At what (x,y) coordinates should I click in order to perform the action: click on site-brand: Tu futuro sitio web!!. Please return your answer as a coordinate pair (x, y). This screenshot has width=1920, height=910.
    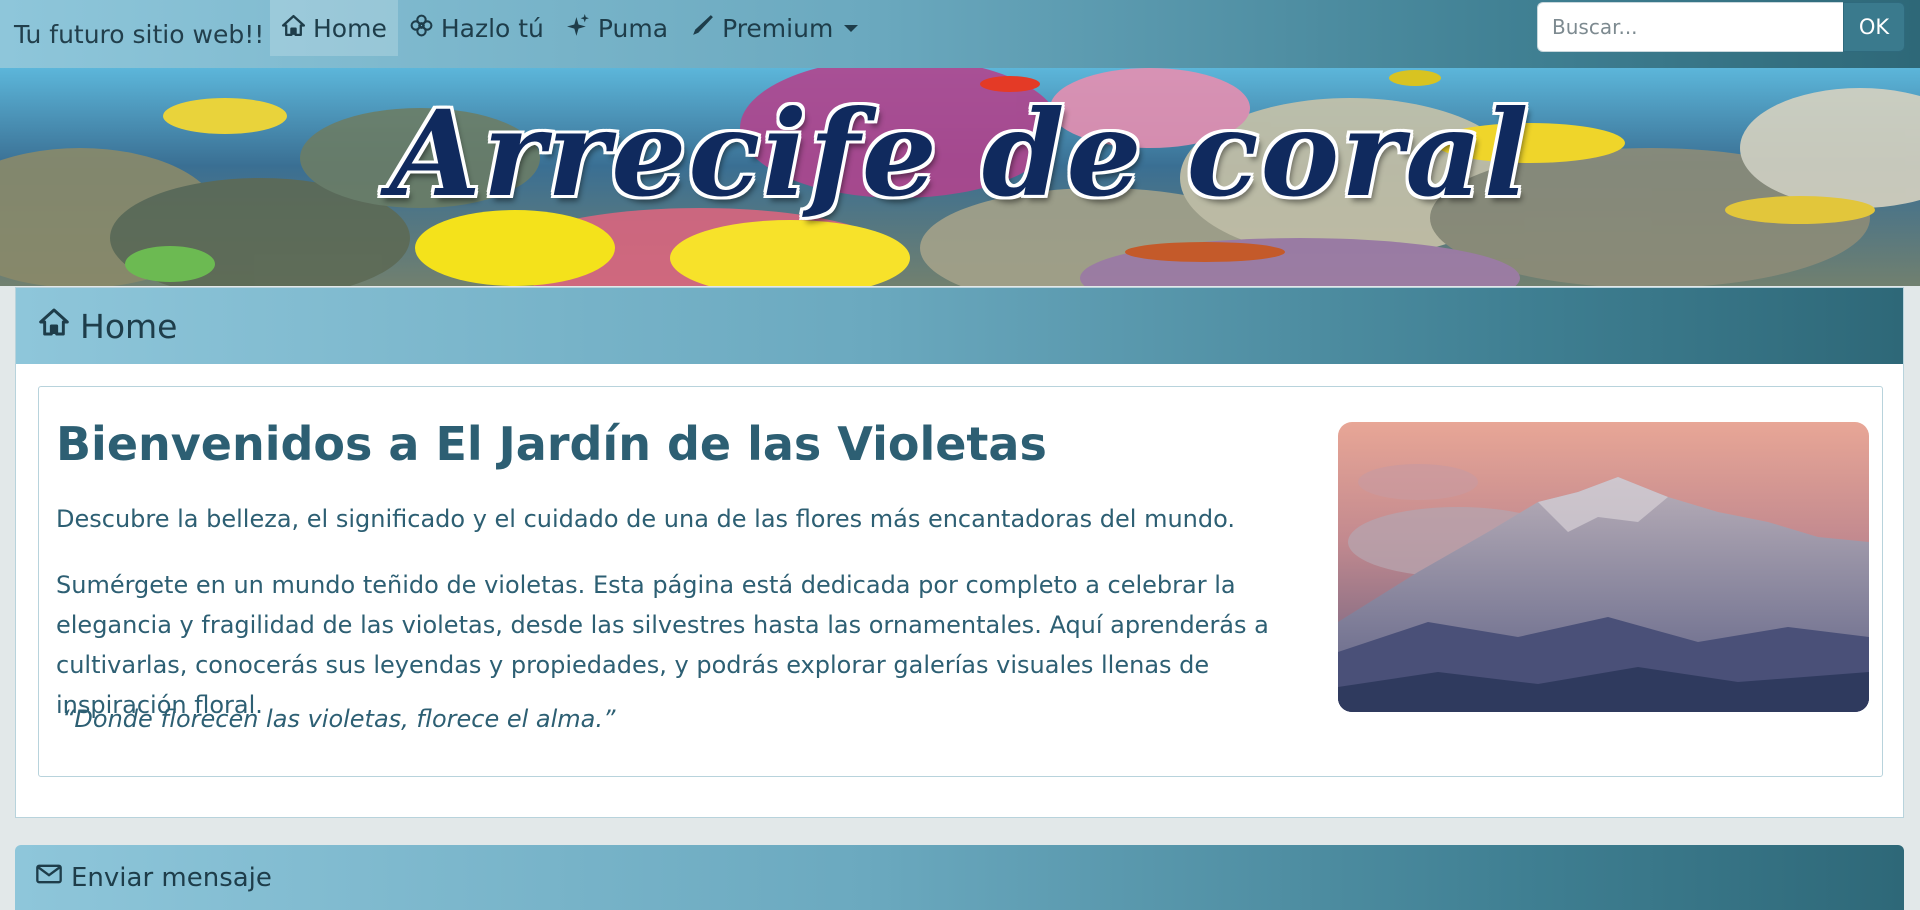
    Looking at the image, I should click on (135, 34).